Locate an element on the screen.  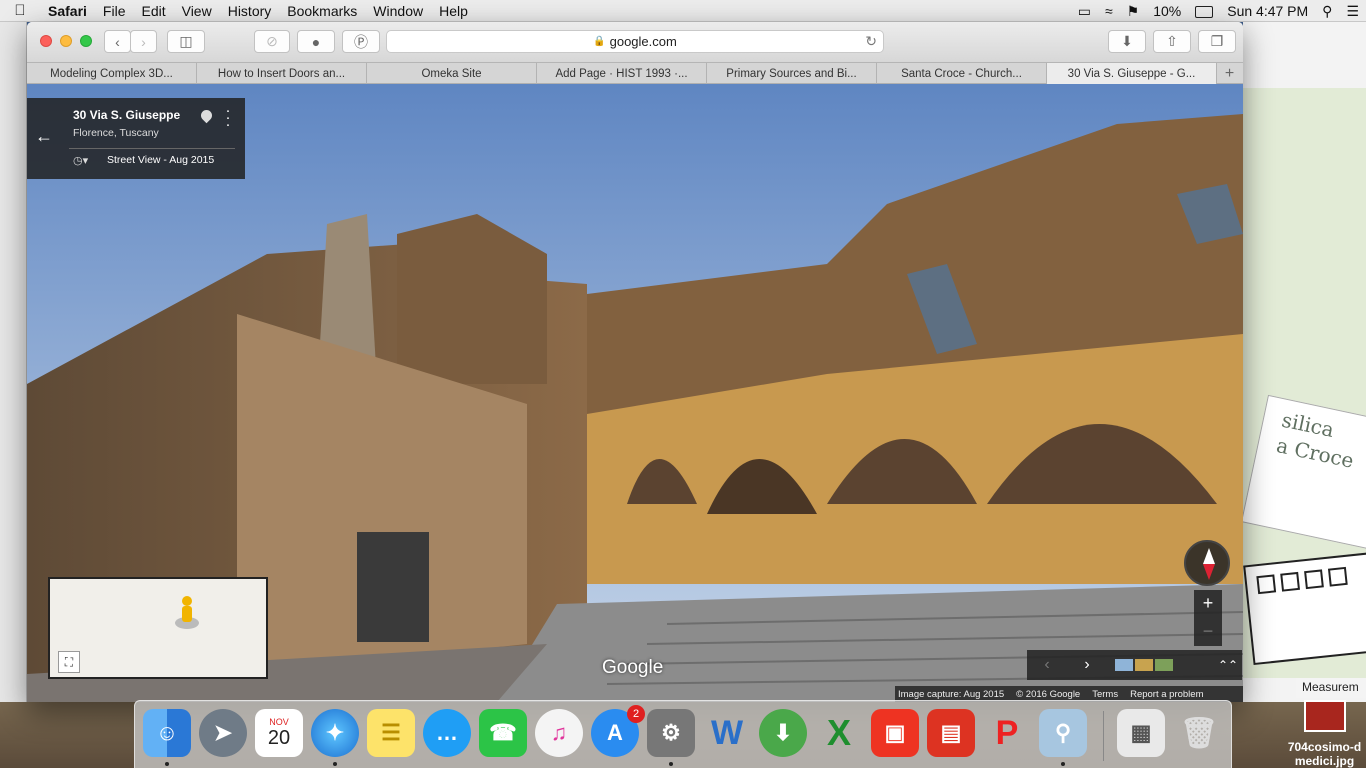
file-thumbnail is located at coordinates (1324, 716).